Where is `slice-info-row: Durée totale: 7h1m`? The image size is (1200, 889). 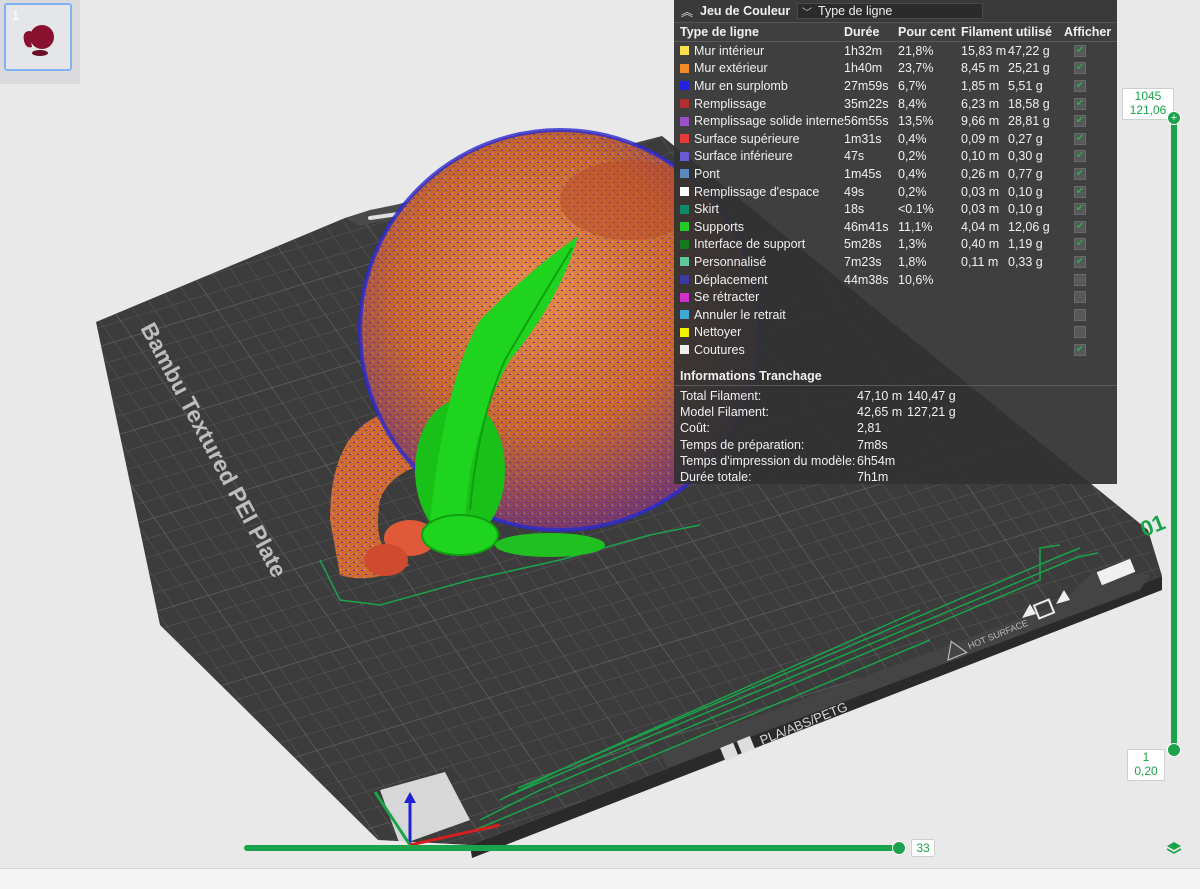 slice-info-row: Durée totale: 7h1m is located at coordinates (895, 477).